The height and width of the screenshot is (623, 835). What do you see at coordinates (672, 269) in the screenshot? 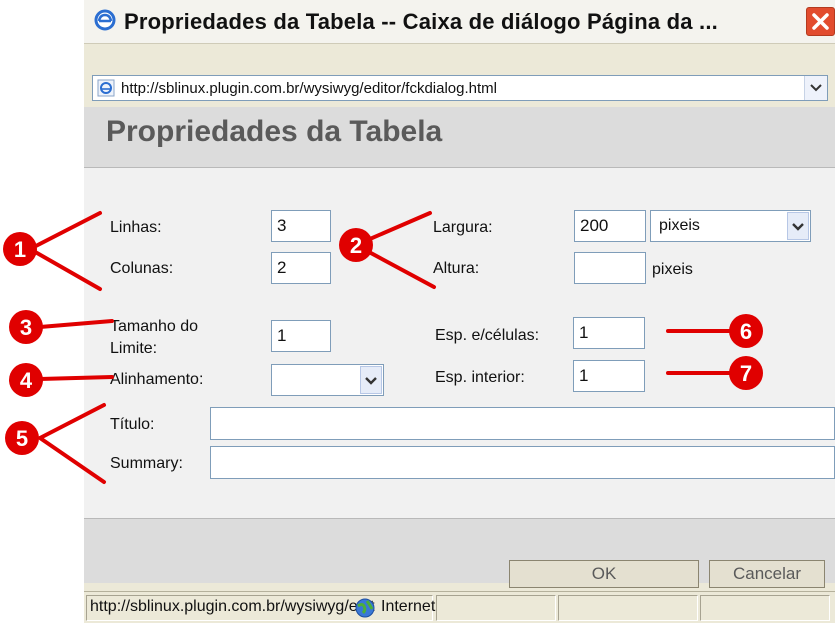
I see `height-unit-label: pixeis` at bounding box center [672, 269].